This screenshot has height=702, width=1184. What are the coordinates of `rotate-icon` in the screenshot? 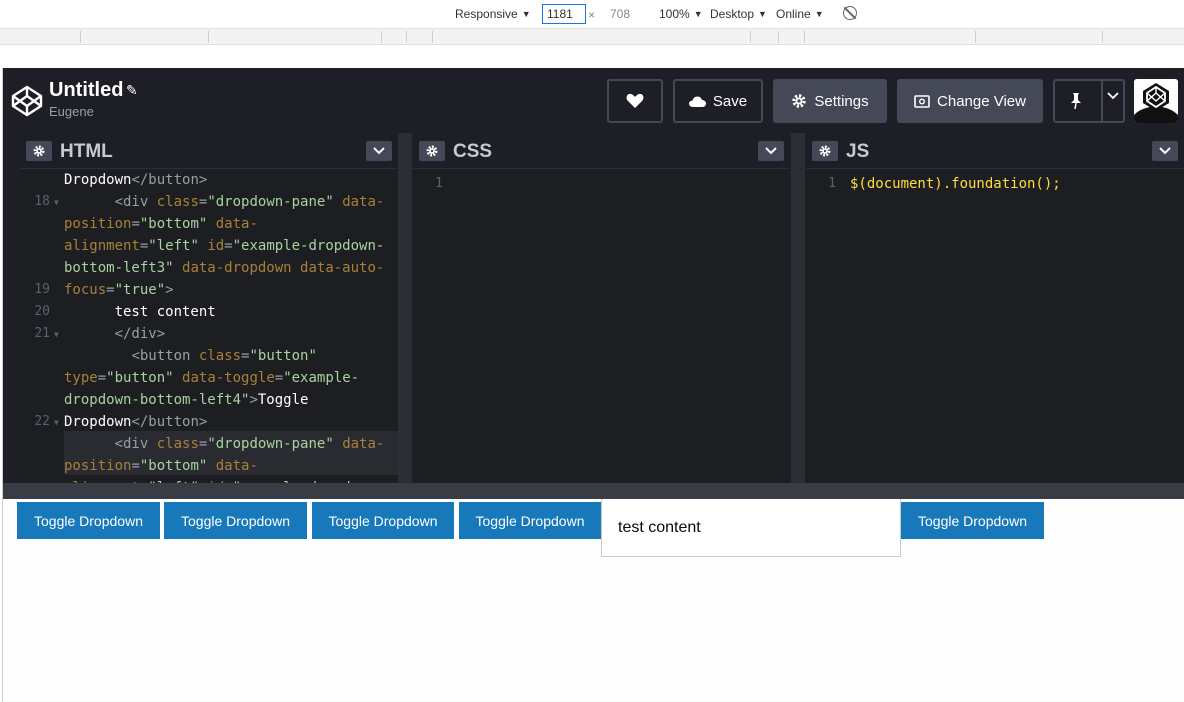 It's located at (850, 13).